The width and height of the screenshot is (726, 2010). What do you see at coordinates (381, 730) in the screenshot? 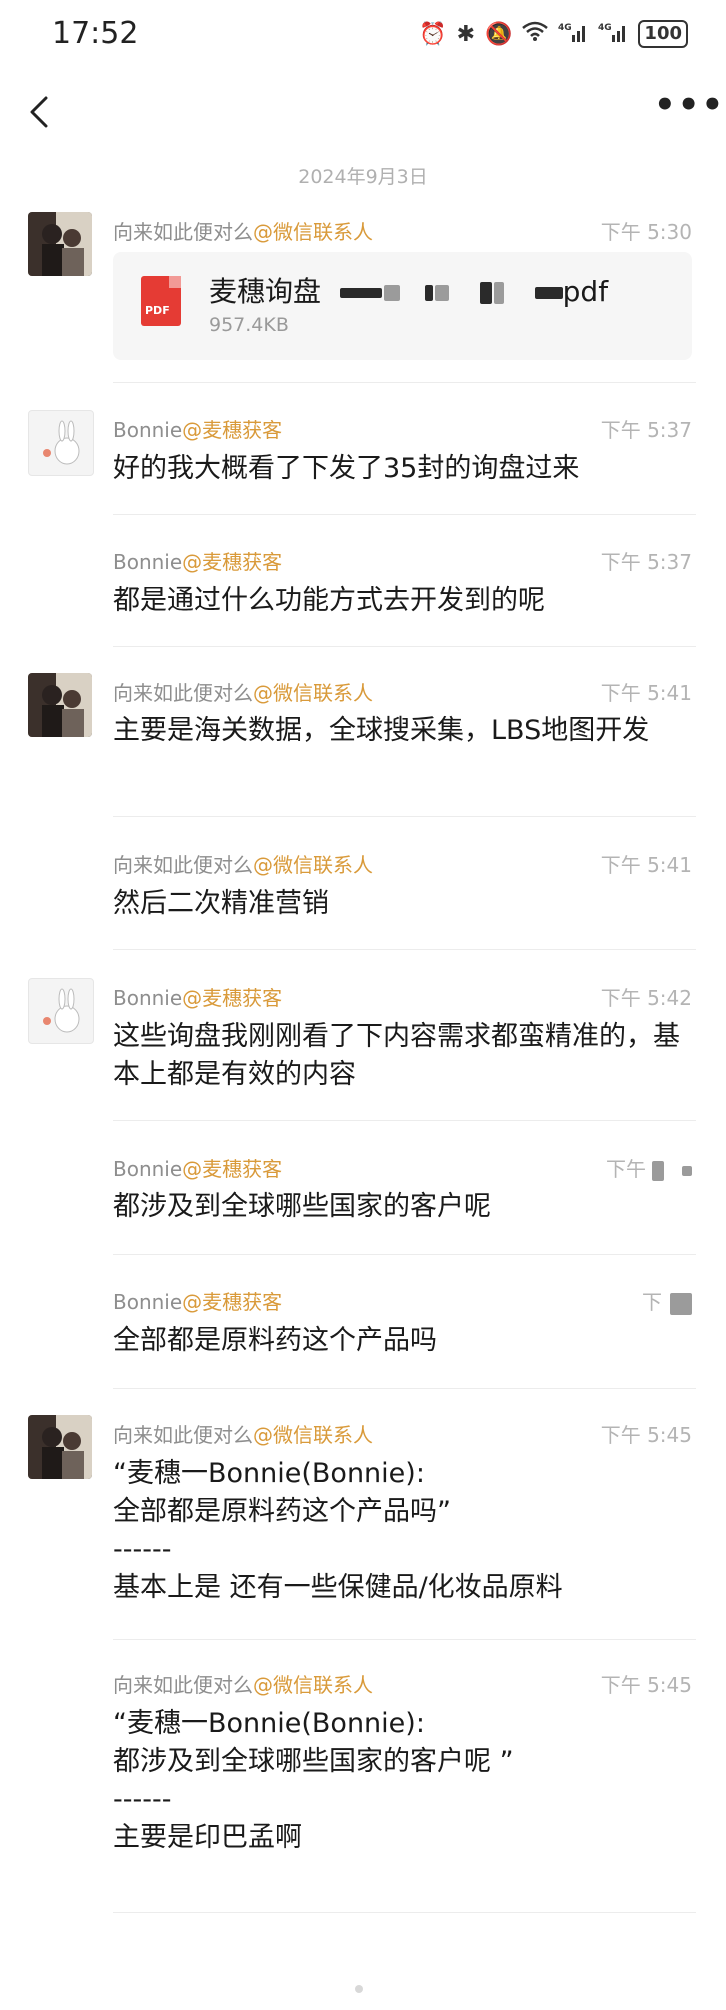
I see `message-text: 主要是海关数据，全球搜采集，LBS地图开发` at bounding box center [381, 730].